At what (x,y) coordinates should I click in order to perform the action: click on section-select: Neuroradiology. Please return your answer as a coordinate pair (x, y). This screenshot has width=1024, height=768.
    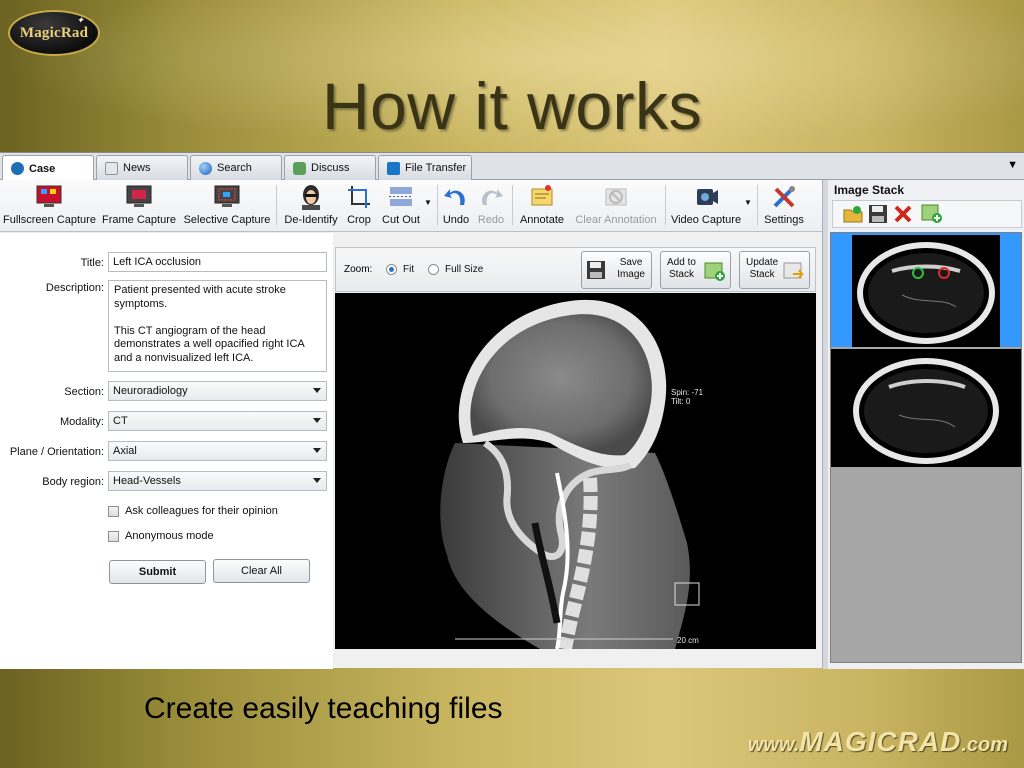
    Looking at the image, I should click on (217, 391).